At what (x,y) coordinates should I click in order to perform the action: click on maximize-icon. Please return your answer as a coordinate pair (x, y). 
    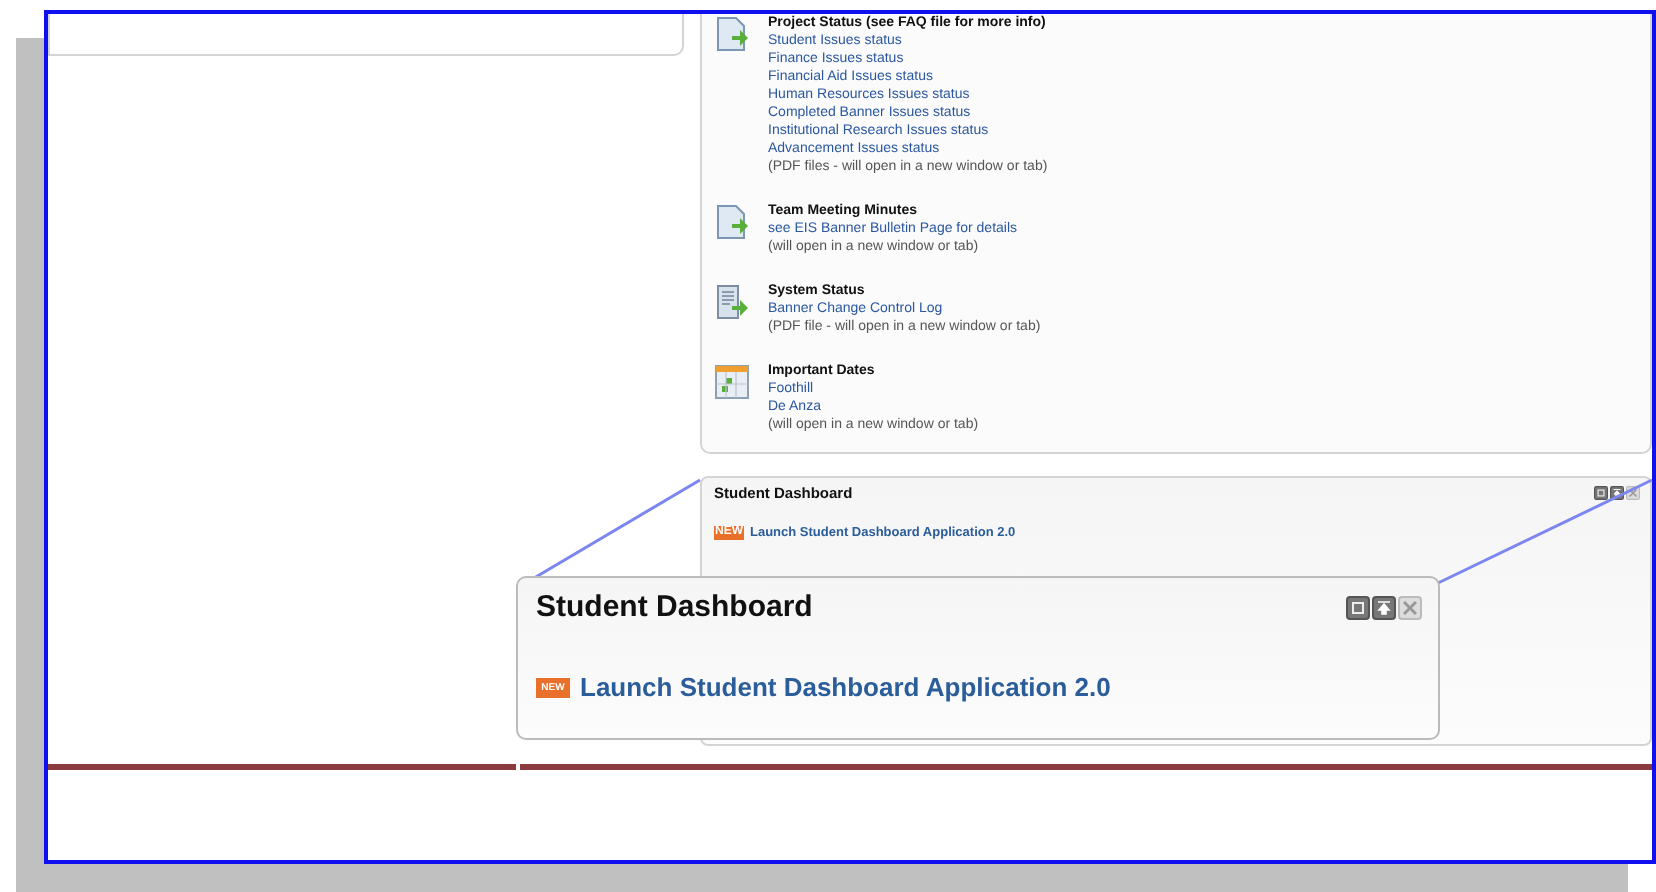
    Looking at the image, I should click on (1384, 607).